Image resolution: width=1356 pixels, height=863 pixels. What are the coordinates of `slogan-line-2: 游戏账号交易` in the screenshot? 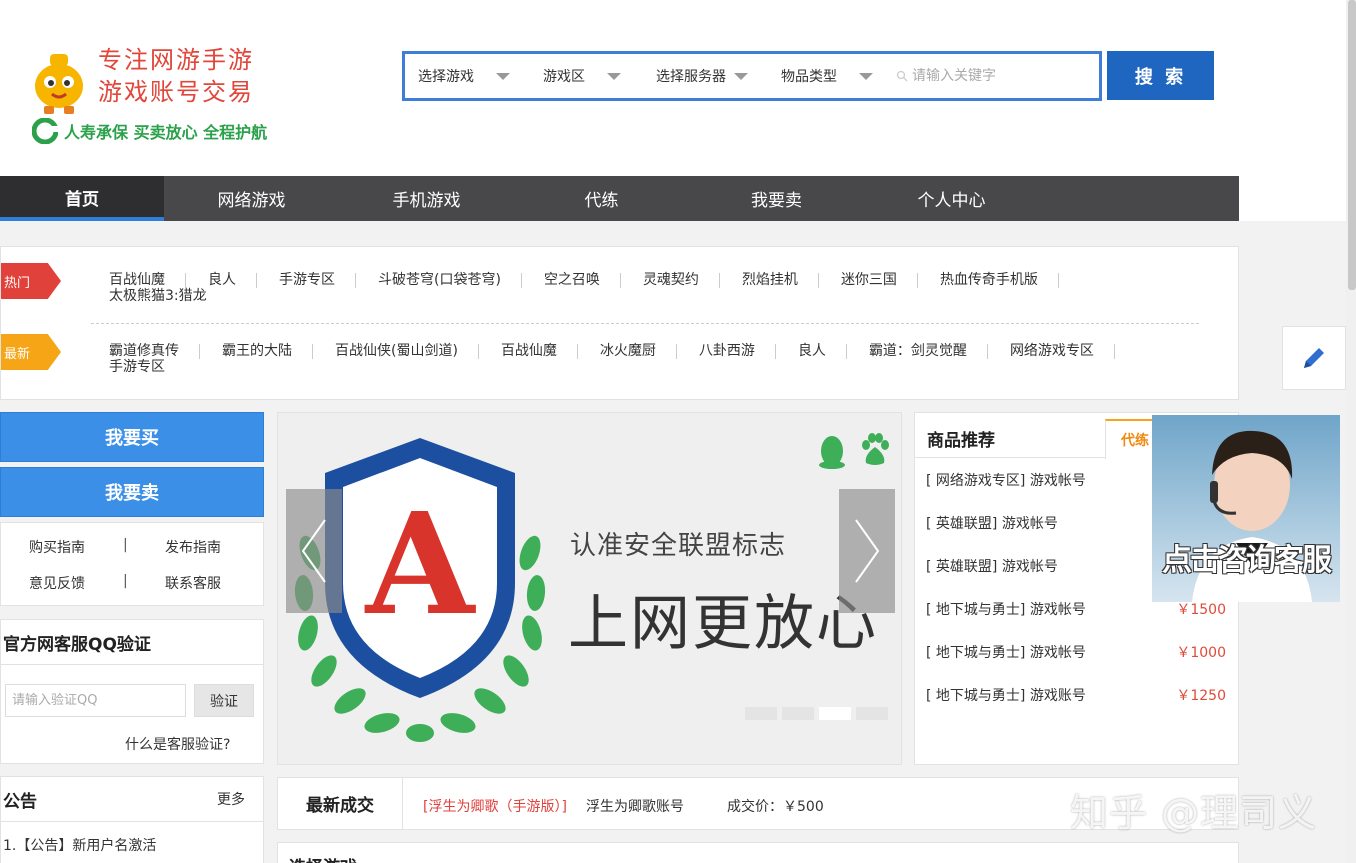 It's located at (176, 92).